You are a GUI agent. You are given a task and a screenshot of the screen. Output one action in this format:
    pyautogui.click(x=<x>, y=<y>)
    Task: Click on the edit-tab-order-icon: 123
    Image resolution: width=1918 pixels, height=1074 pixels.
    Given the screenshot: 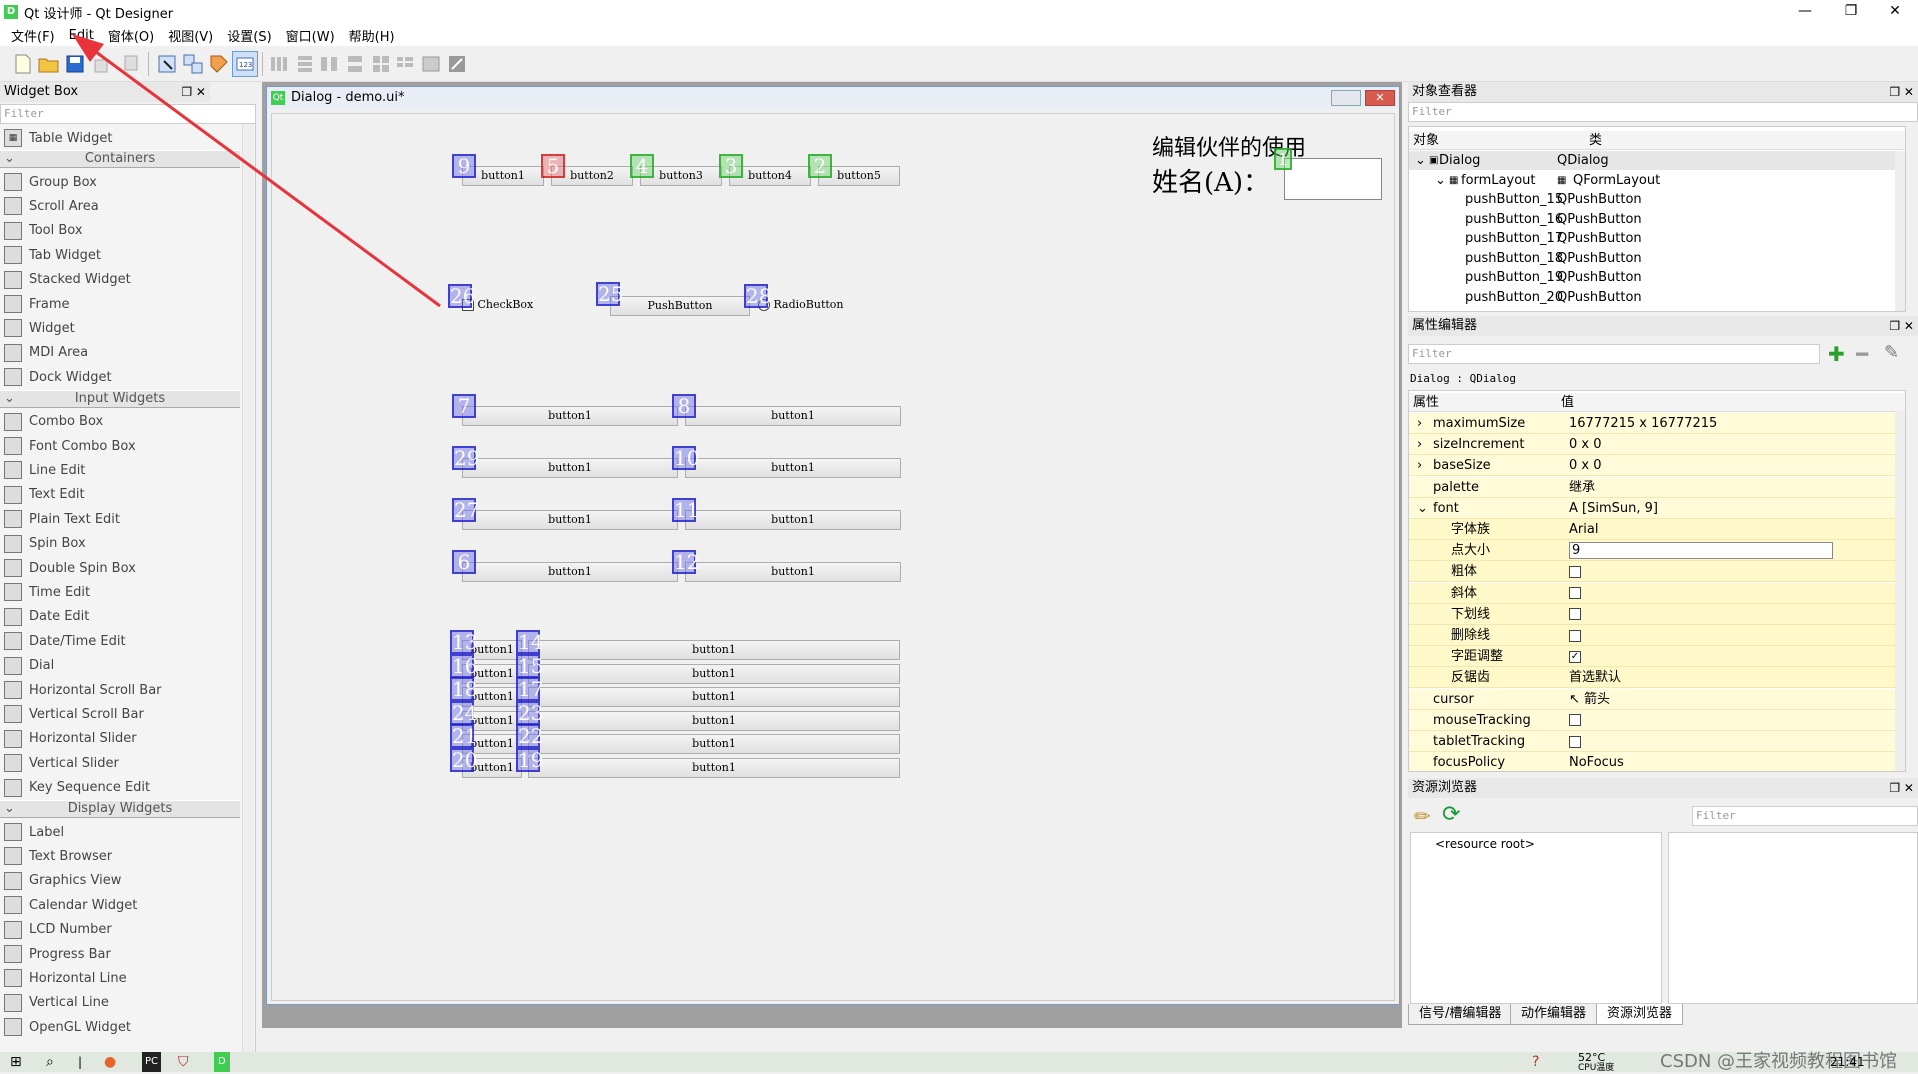 What is the action you would take?
    pyautogui.click(x=245, y=64)
    